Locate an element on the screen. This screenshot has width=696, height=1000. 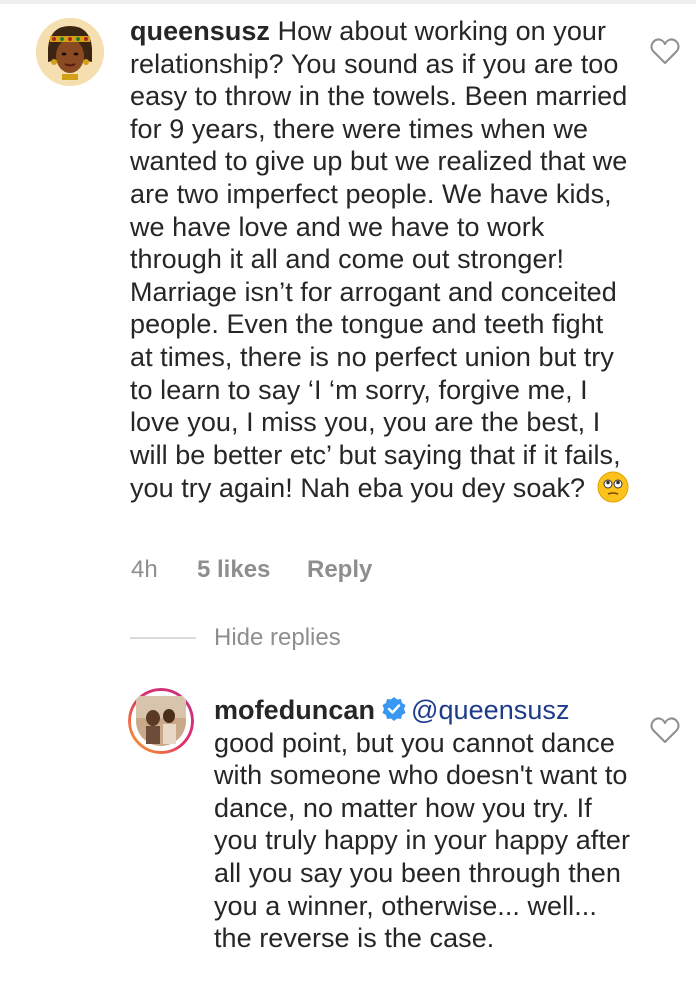
hide-replies-label: Hide replies is located at coordinates (277, 638).